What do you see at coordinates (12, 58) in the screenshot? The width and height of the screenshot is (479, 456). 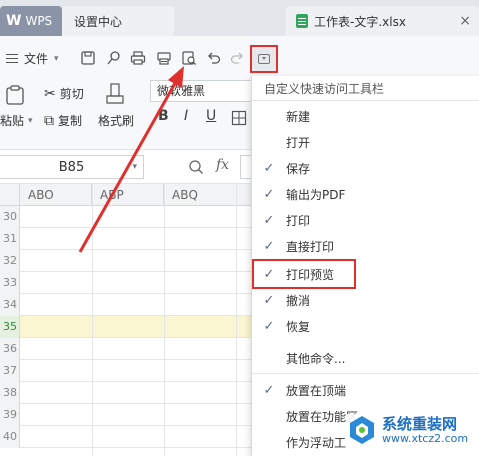 I see `hamburger-icon` at bounding box center [12, 58].